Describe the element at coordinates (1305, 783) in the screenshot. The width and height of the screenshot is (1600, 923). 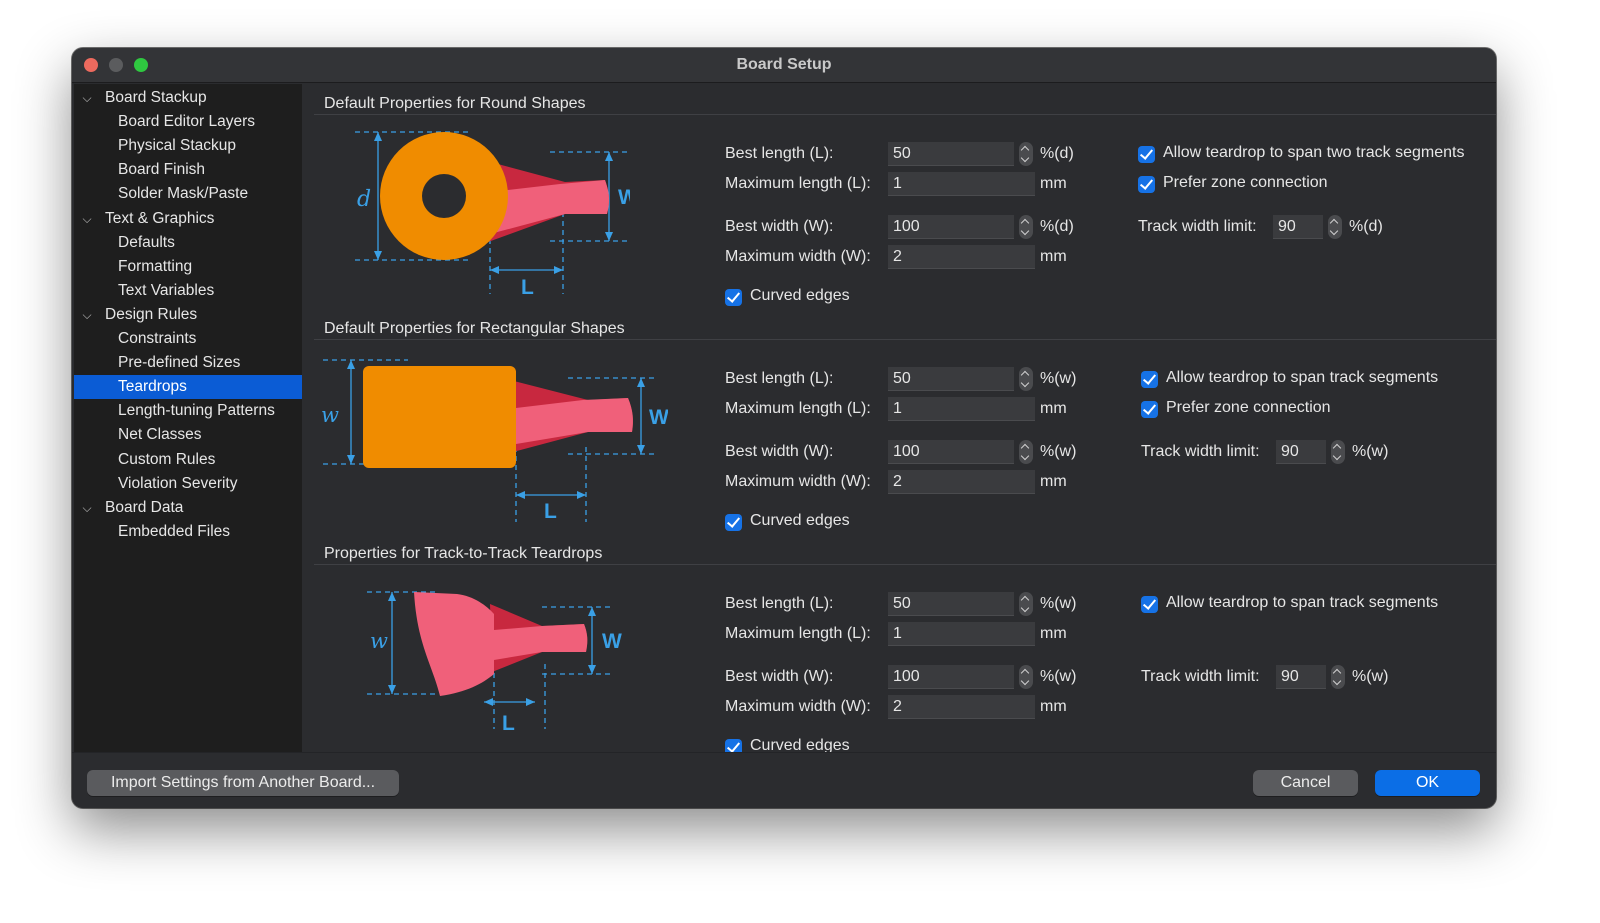
I see `cancel-button: Cancel` at that location.